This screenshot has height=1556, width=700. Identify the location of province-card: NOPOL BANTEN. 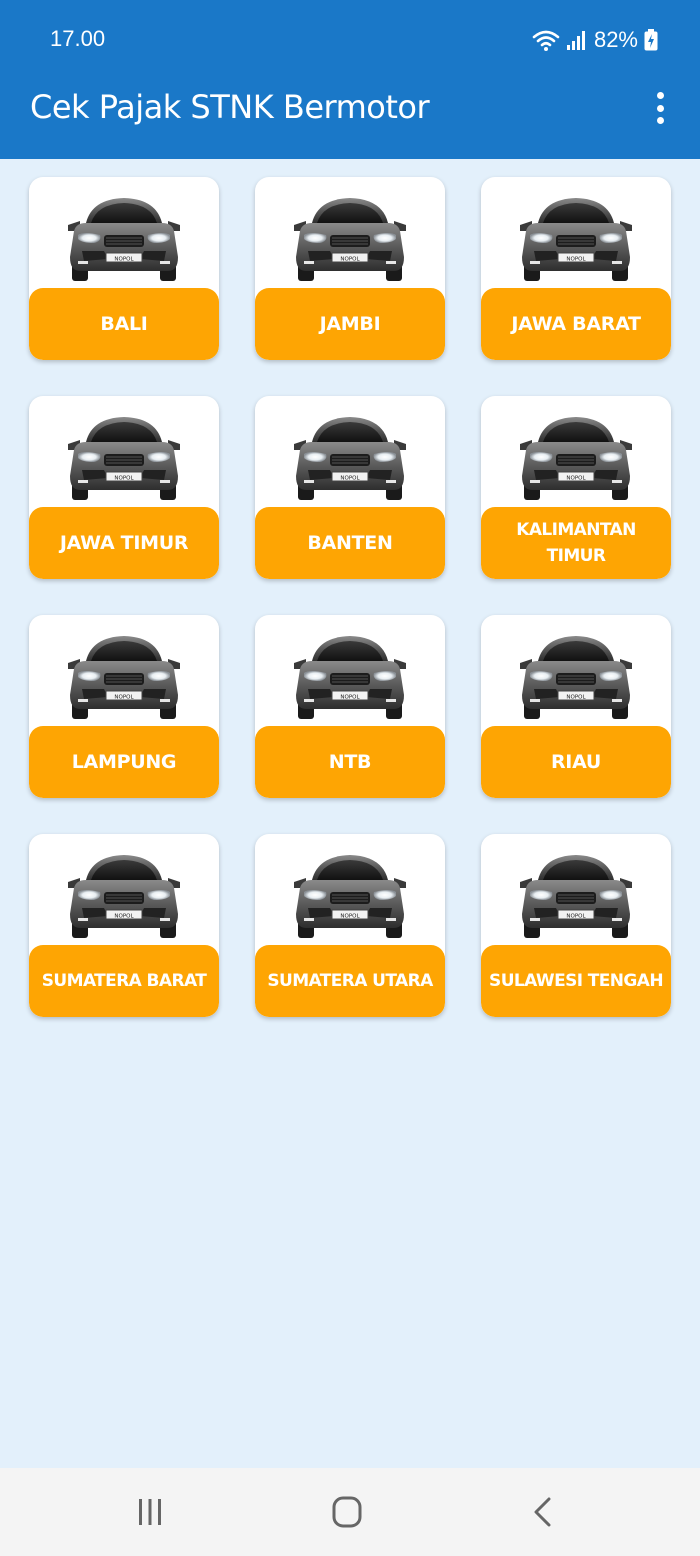
(350, 487).